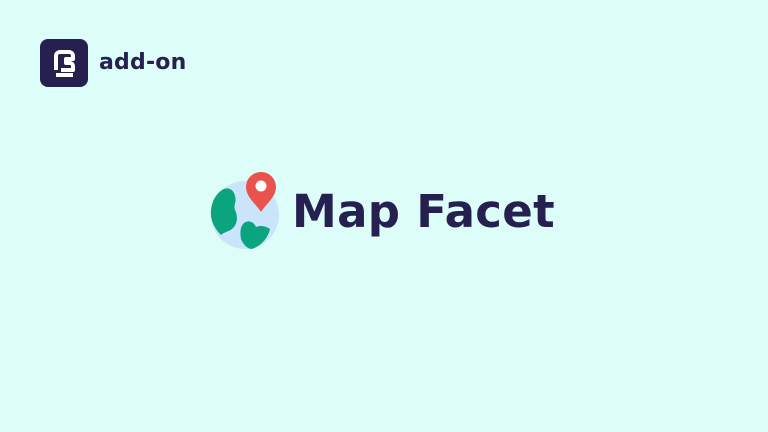  I want to click on brand-logo-icon, so click(64, 63).